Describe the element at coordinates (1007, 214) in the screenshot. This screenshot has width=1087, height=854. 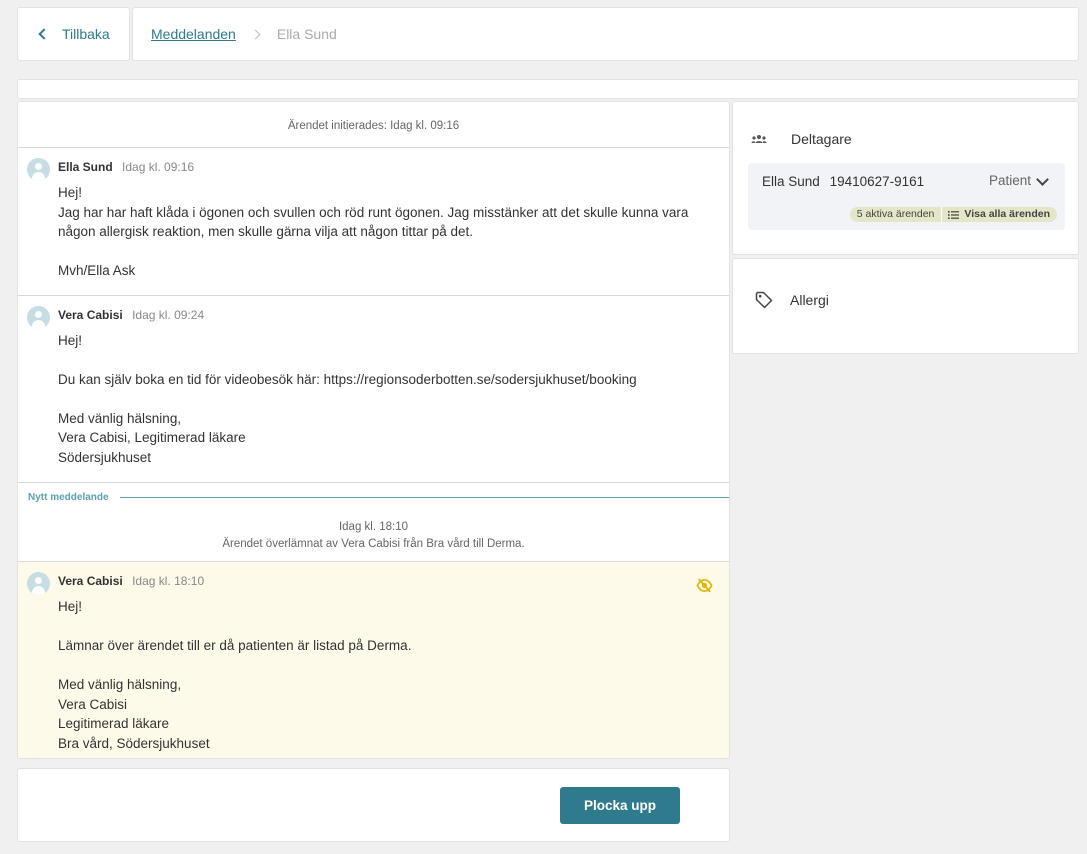
I see `show-all-cases-label: Visa alla ärenden` at that location.